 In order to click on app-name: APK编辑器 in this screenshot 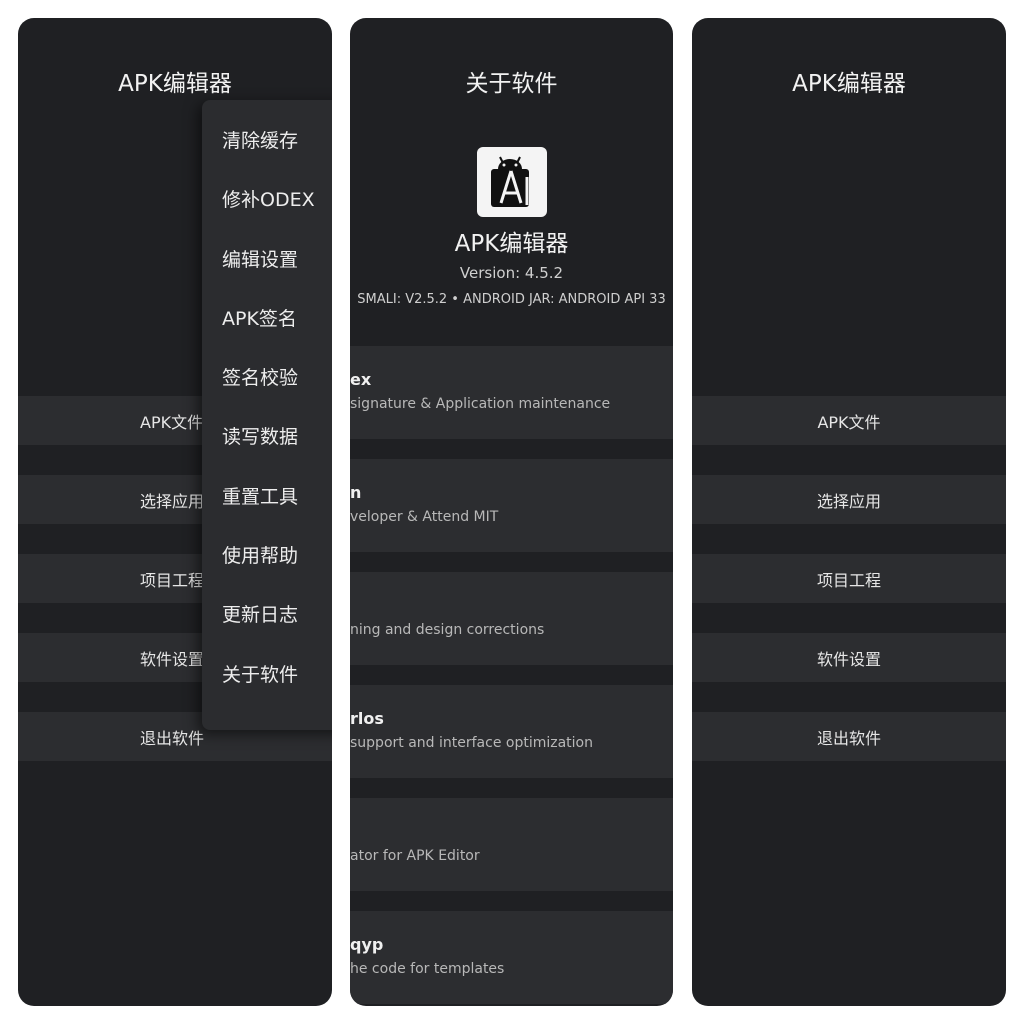, I will do `click(511, 244)`.